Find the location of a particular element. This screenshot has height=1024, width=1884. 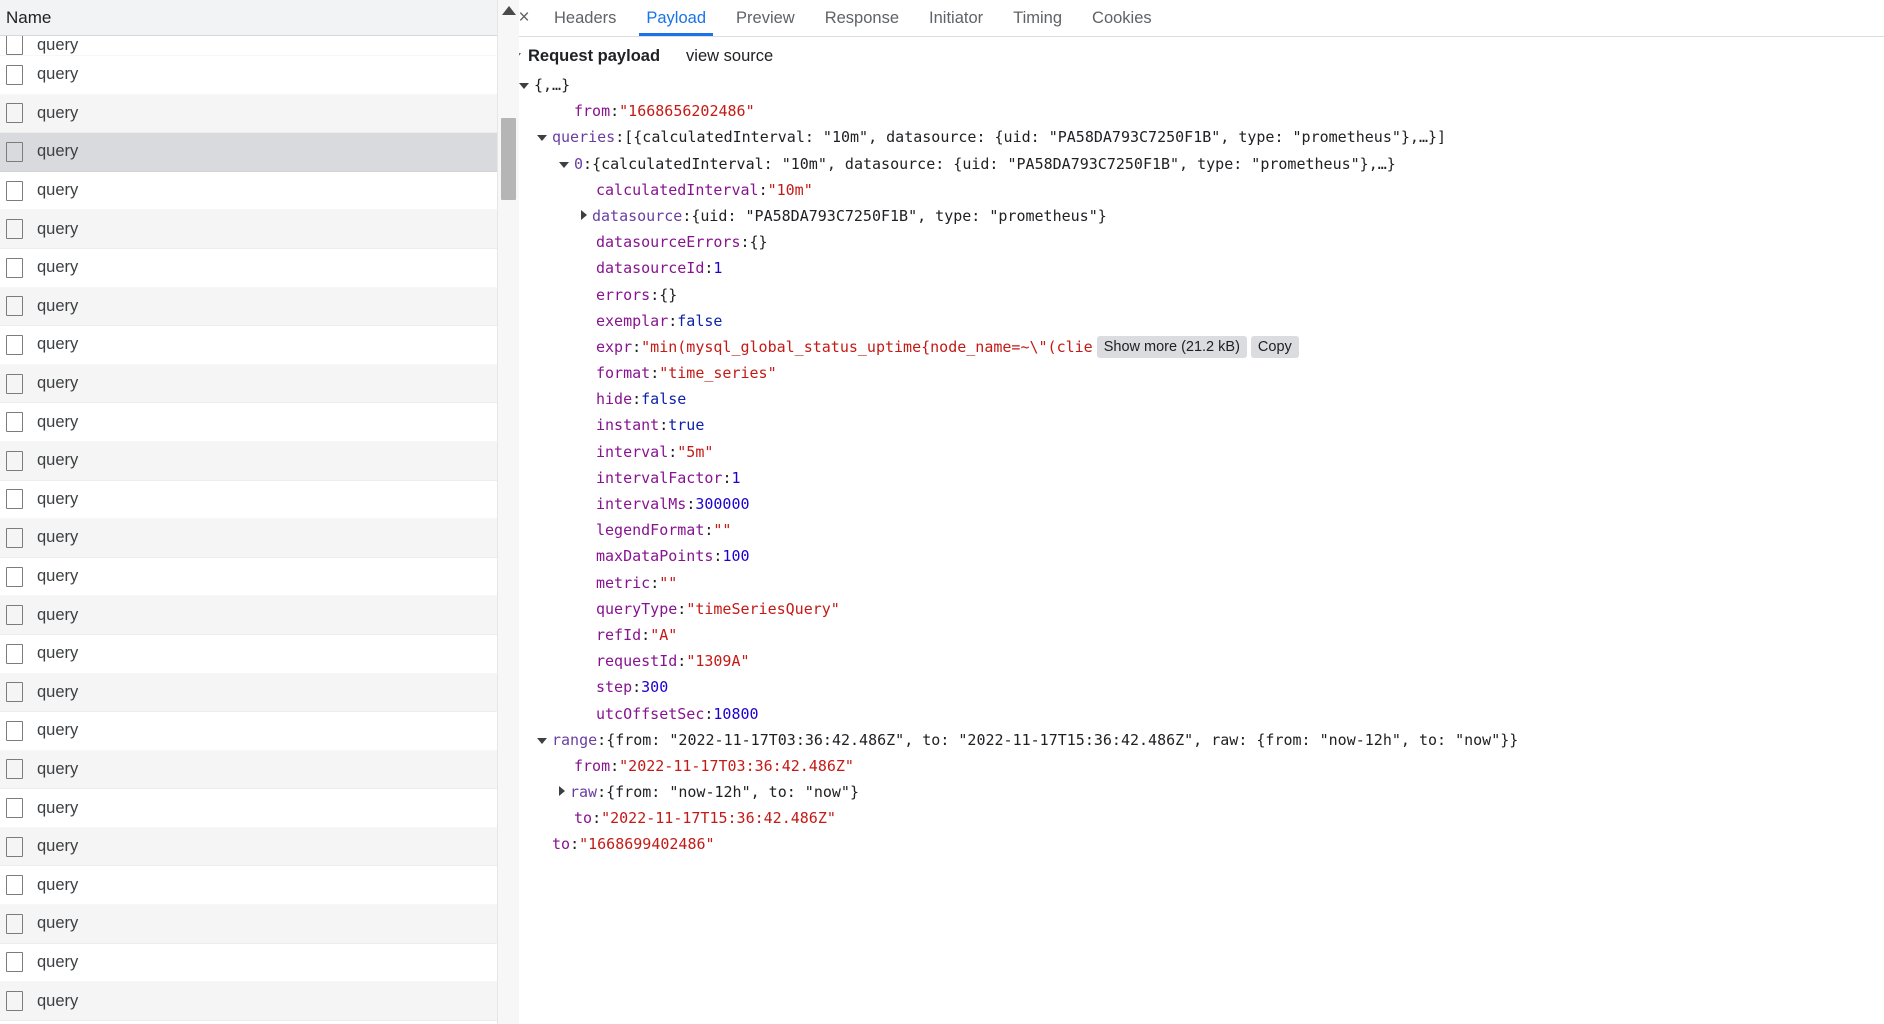

json-row-root: {,…} is located at coordinates (1198, 85).